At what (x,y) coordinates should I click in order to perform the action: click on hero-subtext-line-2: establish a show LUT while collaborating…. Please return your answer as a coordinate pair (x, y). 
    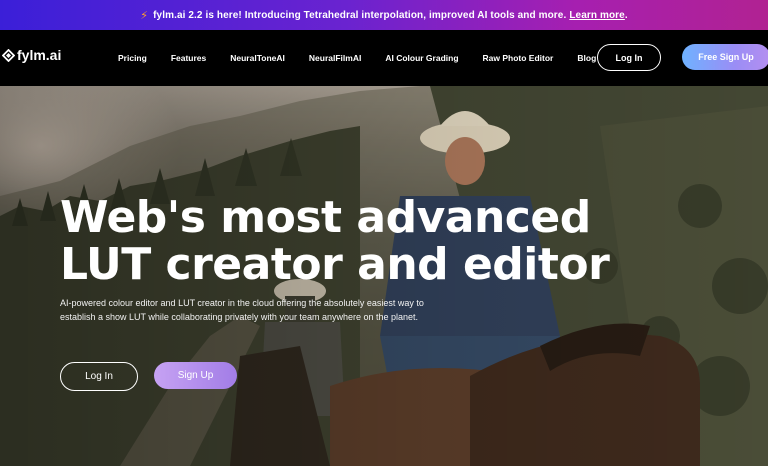
    Looking at the image, I should click on (239, 317).